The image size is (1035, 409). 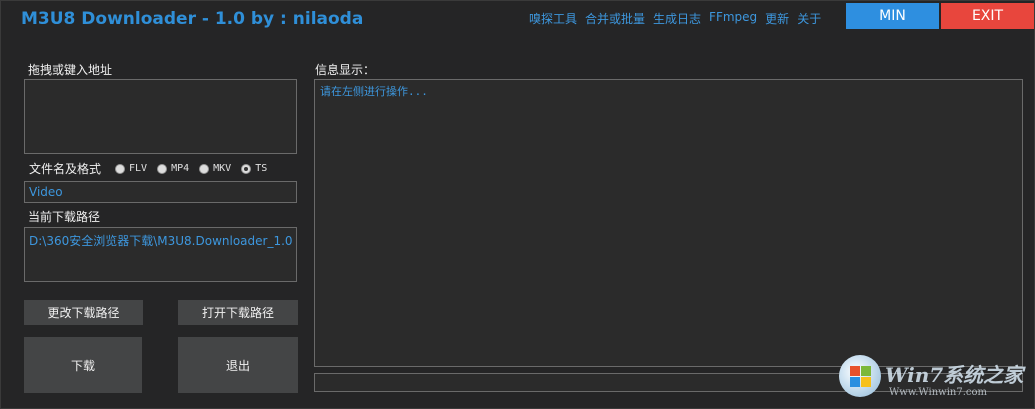 What do you see at coordinates (987, 16) in the screenshot?
I see `exit-button: EXIT` at bounding box center [987, 16].